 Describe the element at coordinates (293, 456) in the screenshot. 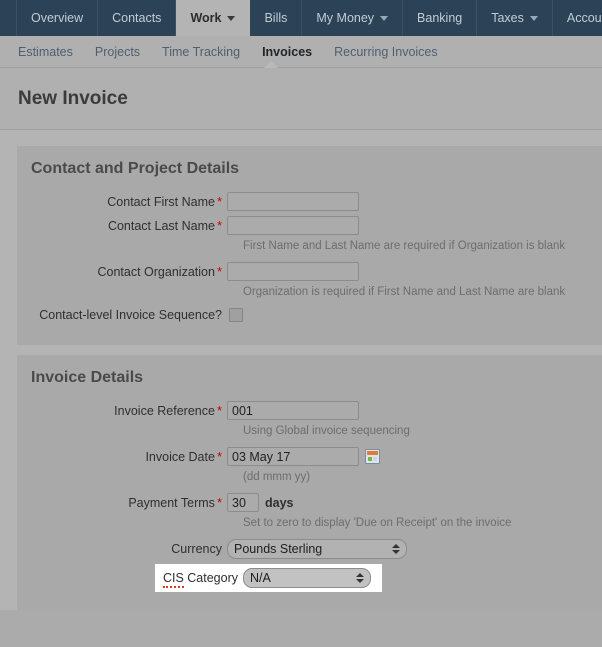

I see `invoice-date-input` at that location.